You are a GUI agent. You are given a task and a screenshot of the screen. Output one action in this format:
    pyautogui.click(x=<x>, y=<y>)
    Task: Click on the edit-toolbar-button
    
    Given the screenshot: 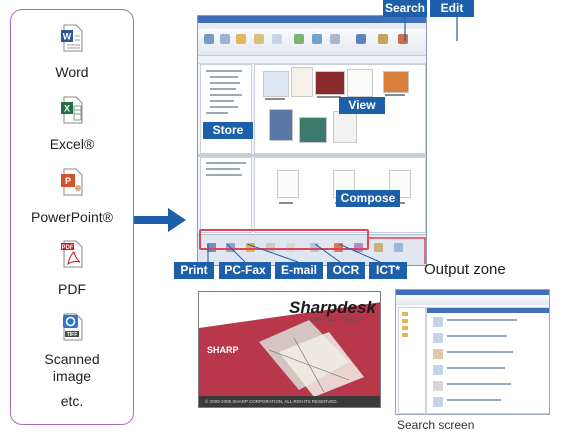 What is the action you would take?
    pyautogui.click(x=383, y=39)
    